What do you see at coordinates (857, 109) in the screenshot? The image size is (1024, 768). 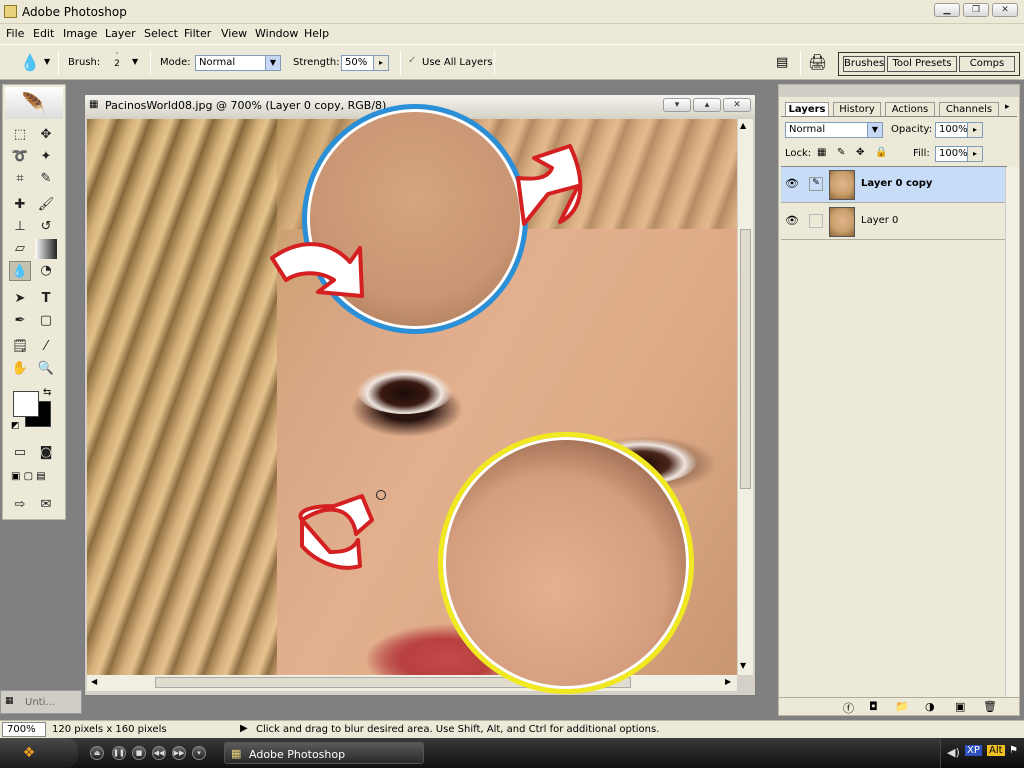 I see `tab-history: History` at bounding box center [857, 109].